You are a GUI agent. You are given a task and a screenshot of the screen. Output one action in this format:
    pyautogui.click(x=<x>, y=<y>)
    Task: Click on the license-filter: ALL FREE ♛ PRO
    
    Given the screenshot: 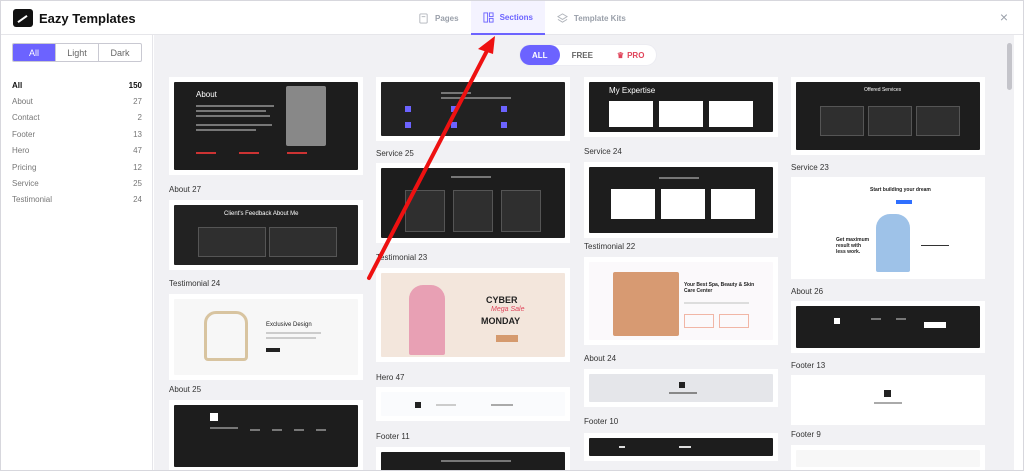 What is the action you would take?
    pyautogui.click(x=588, y=55)
    